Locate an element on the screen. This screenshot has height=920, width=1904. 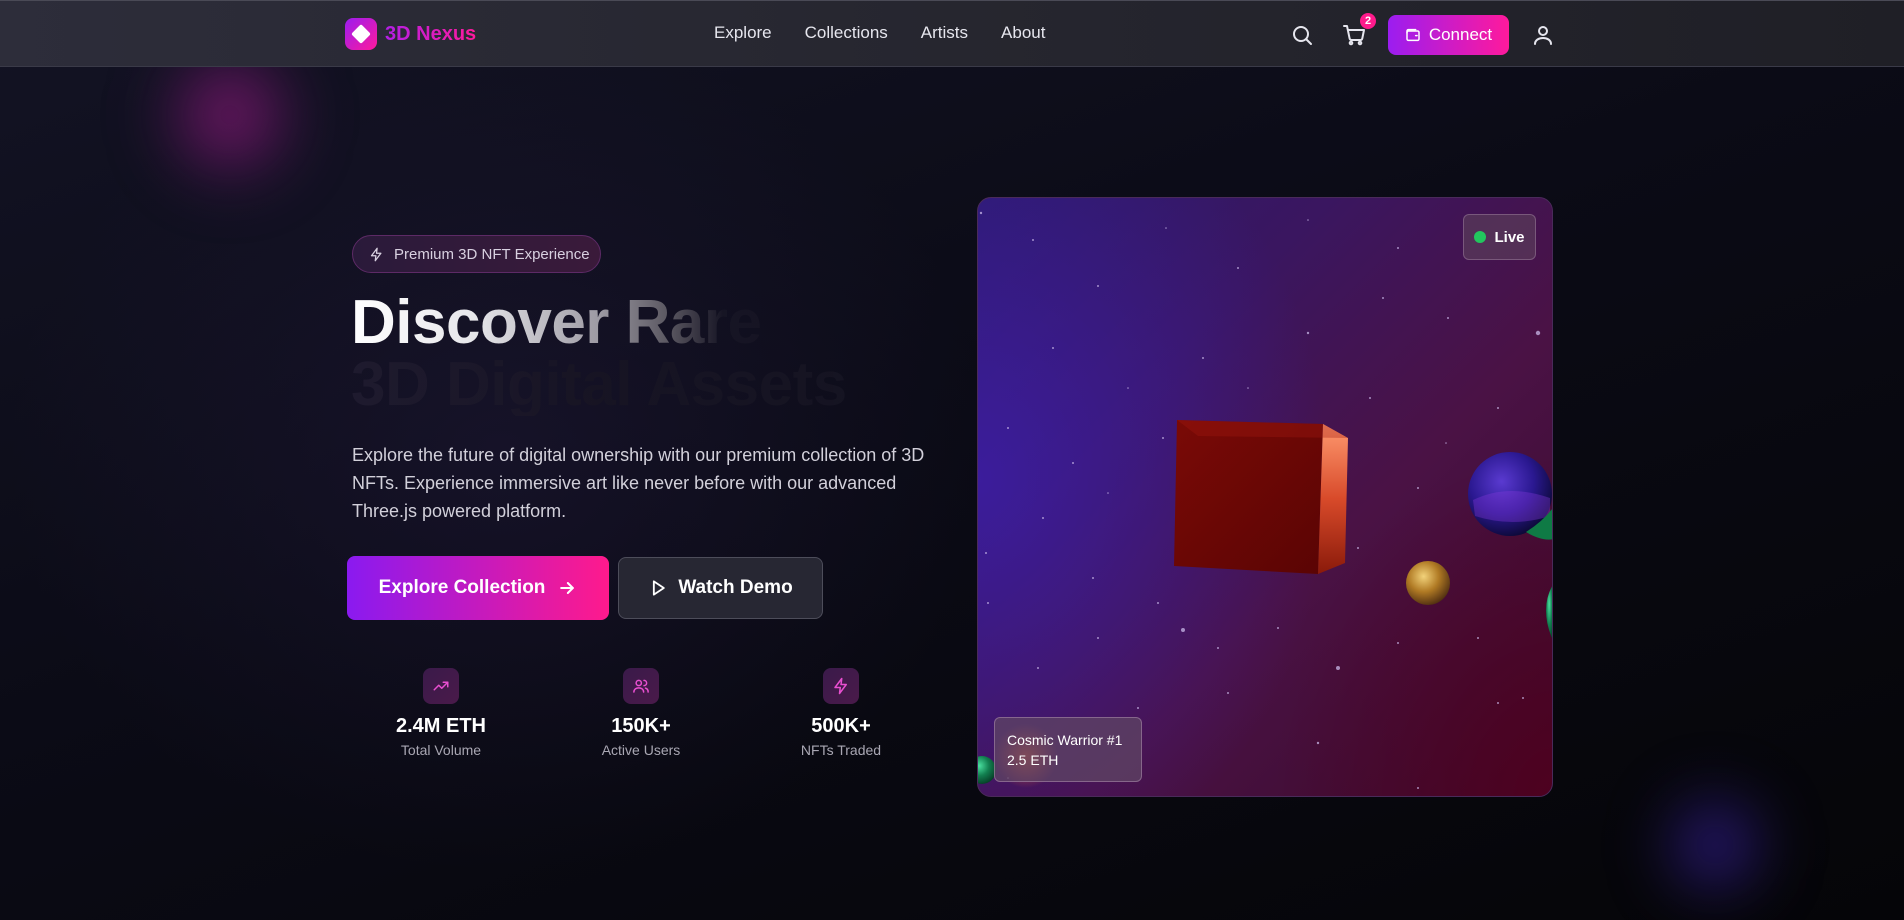
main-nav: Explore Collections Artists About is located at coordinates (879, 33).